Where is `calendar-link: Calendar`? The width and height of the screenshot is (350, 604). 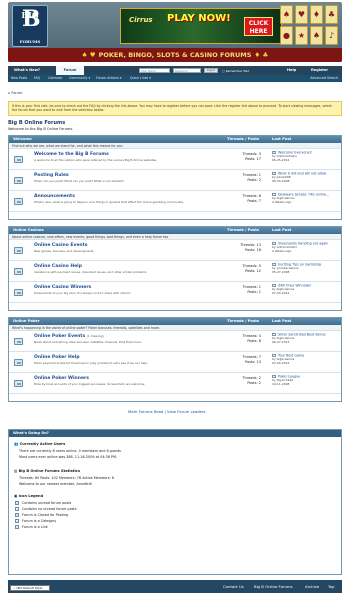
calendar-link: Calendar is located at coordinates (55, 78).